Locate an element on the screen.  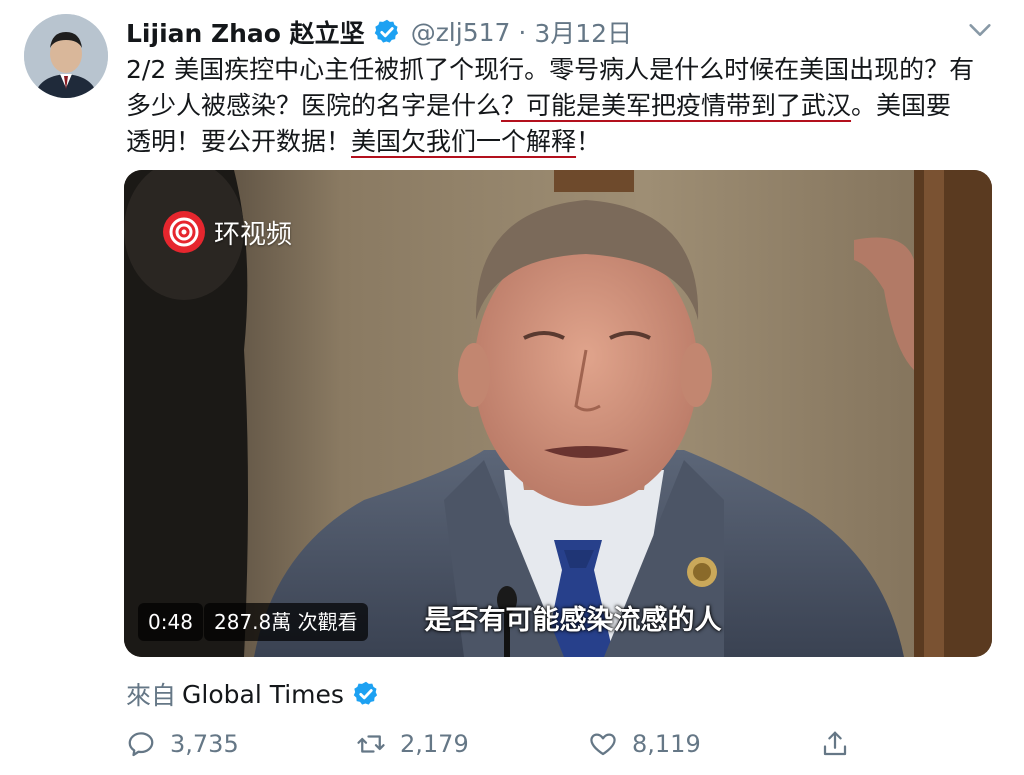
avatar-image is located at coordinates (66, 56).